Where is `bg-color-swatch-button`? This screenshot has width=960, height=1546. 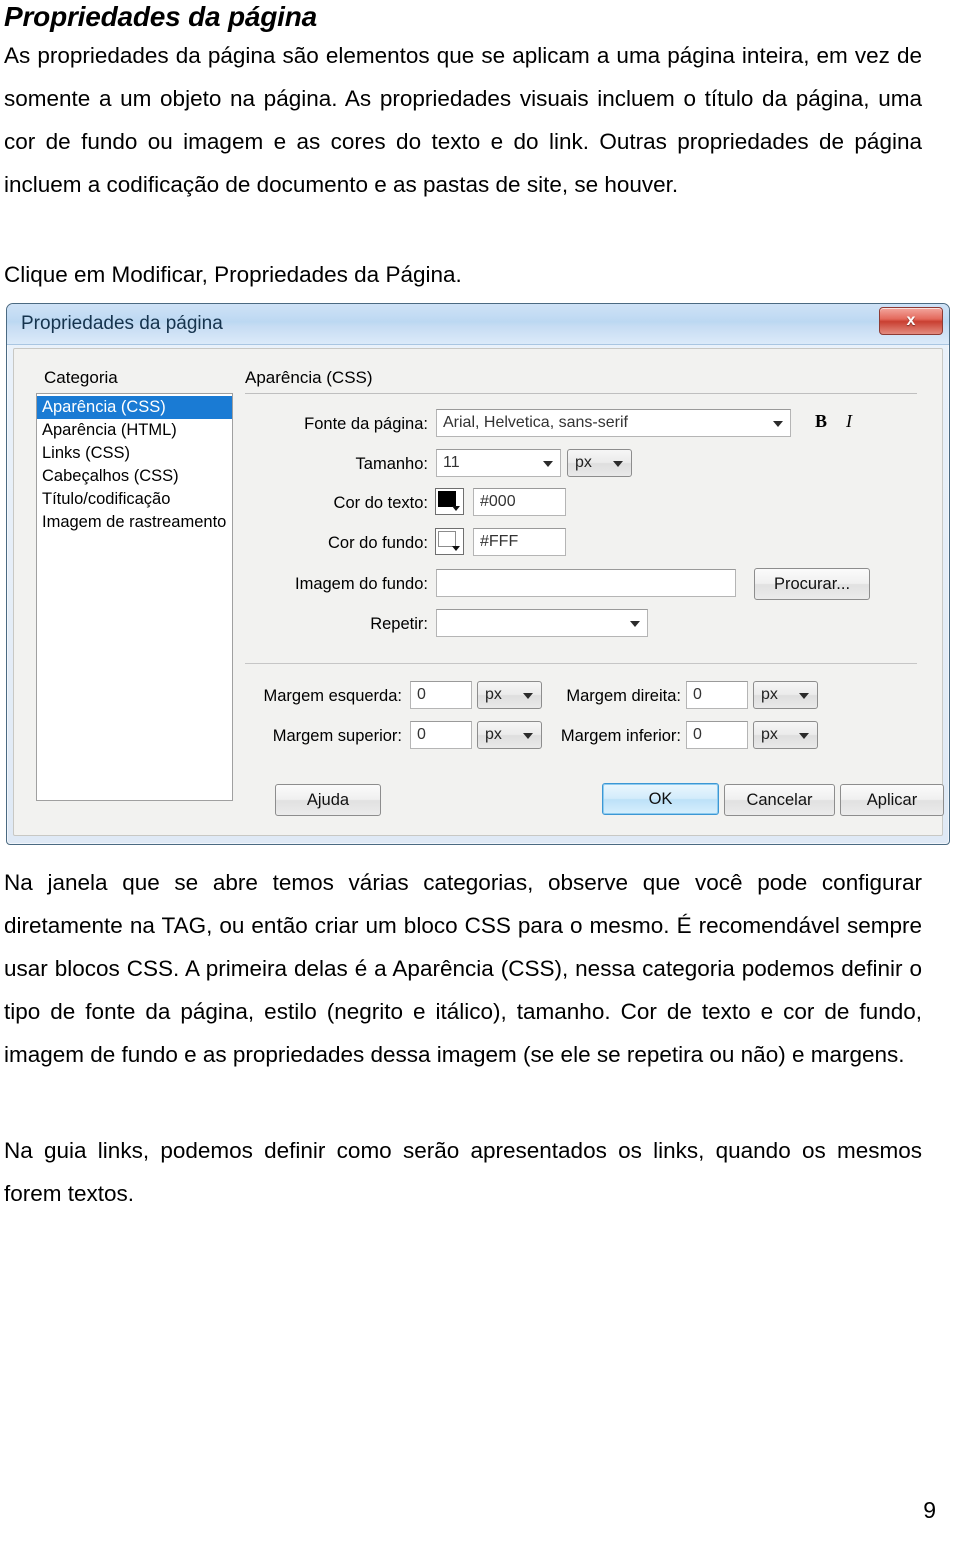
bg-color-swatch-button is located at coordinates (449, 541).